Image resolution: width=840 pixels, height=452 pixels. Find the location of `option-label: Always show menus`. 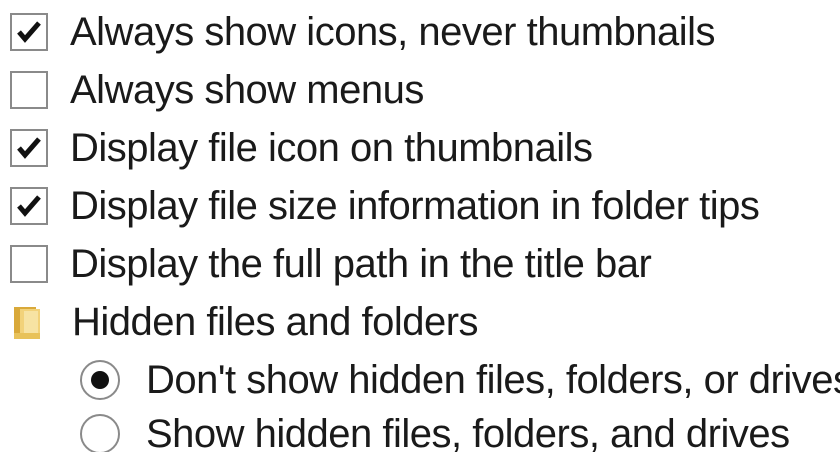

option-label: Always show menus is located at coordinates (247, 90).